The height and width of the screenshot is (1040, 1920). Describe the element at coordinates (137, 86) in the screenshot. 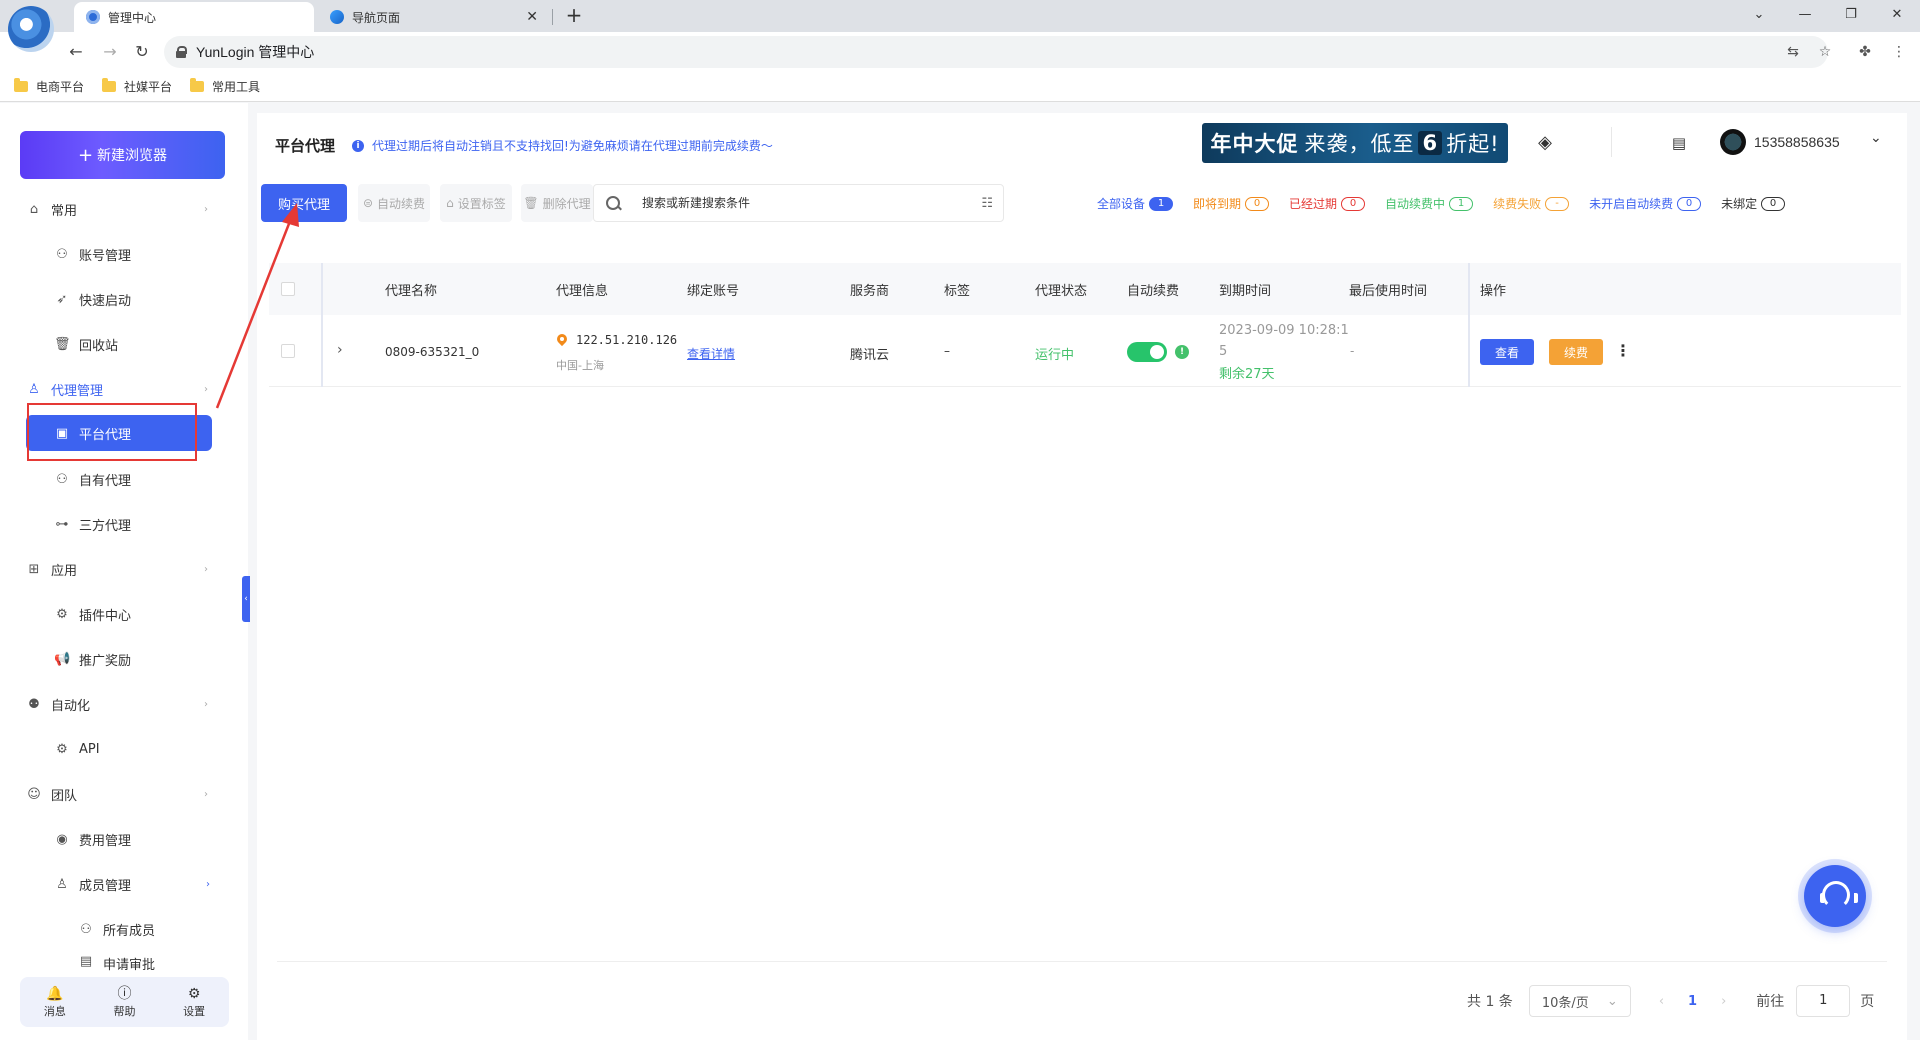

I see `bookmark-folder: 社媒平台` at that location.